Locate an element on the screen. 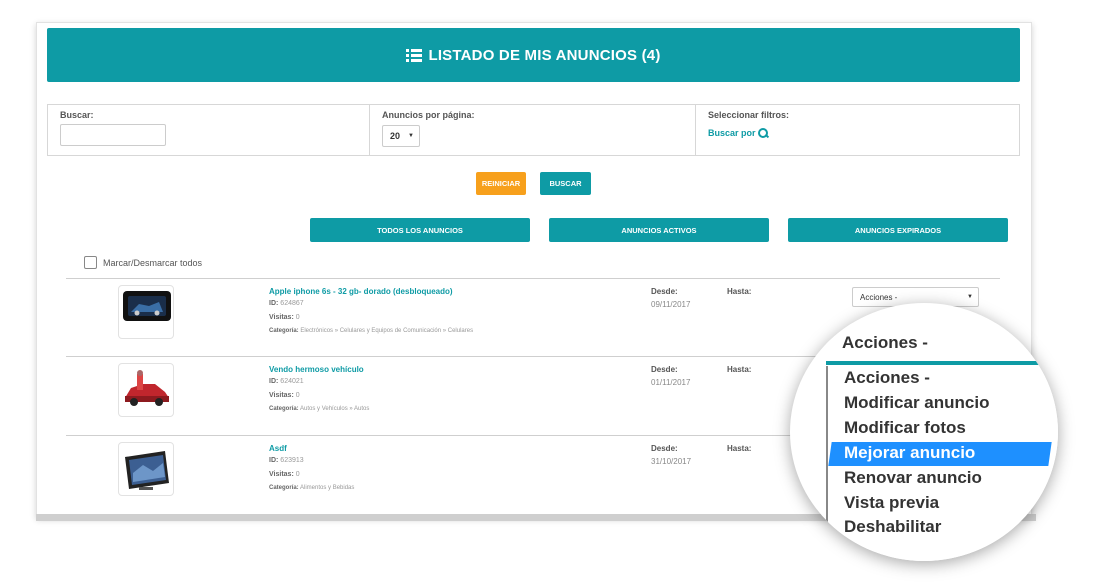  option-modificar-anuncio: Modificar anuncio is located at coordinates (916, 403).